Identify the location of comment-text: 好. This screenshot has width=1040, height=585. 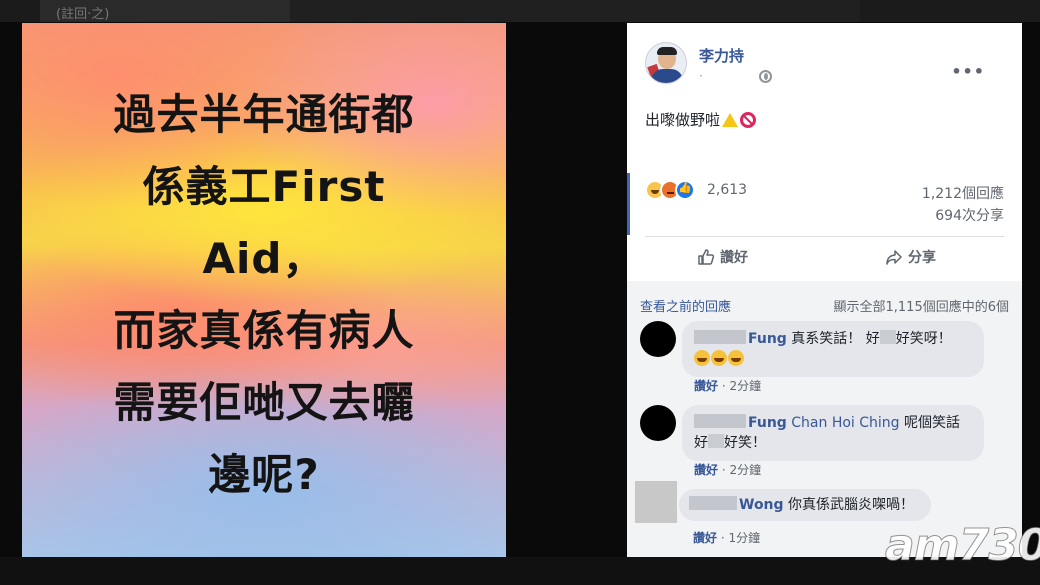
(701, 443).